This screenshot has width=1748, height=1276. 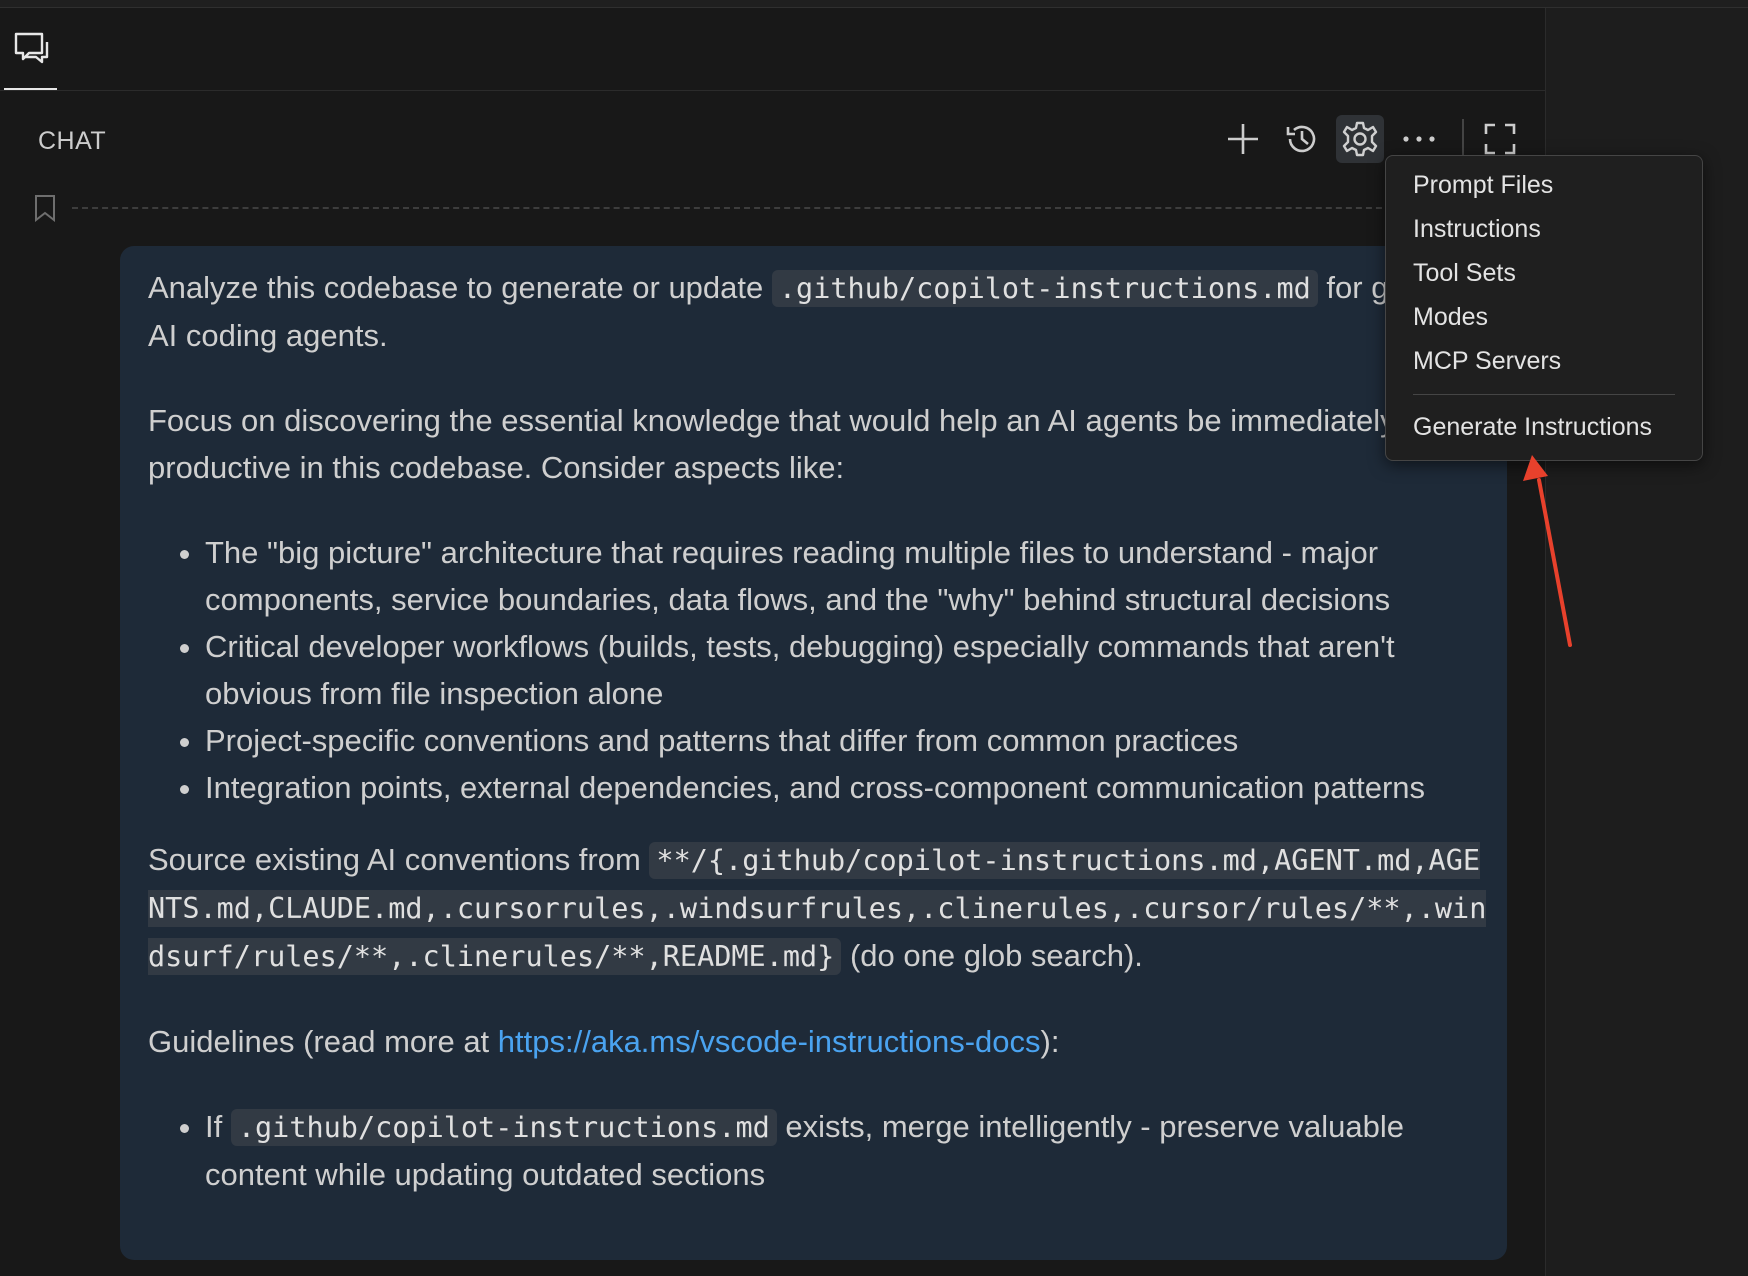 I want to click on panel-title: CHAT, so click(x=72, y=141).